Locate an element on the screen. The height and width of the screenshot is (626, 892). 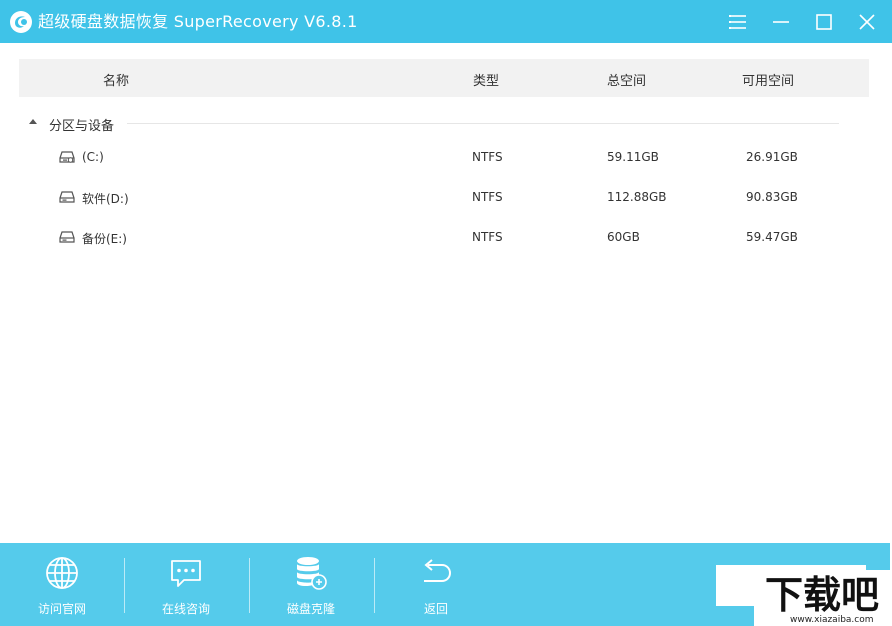
drive-total-space: 59.11GB is located at coordinates (633, 157).